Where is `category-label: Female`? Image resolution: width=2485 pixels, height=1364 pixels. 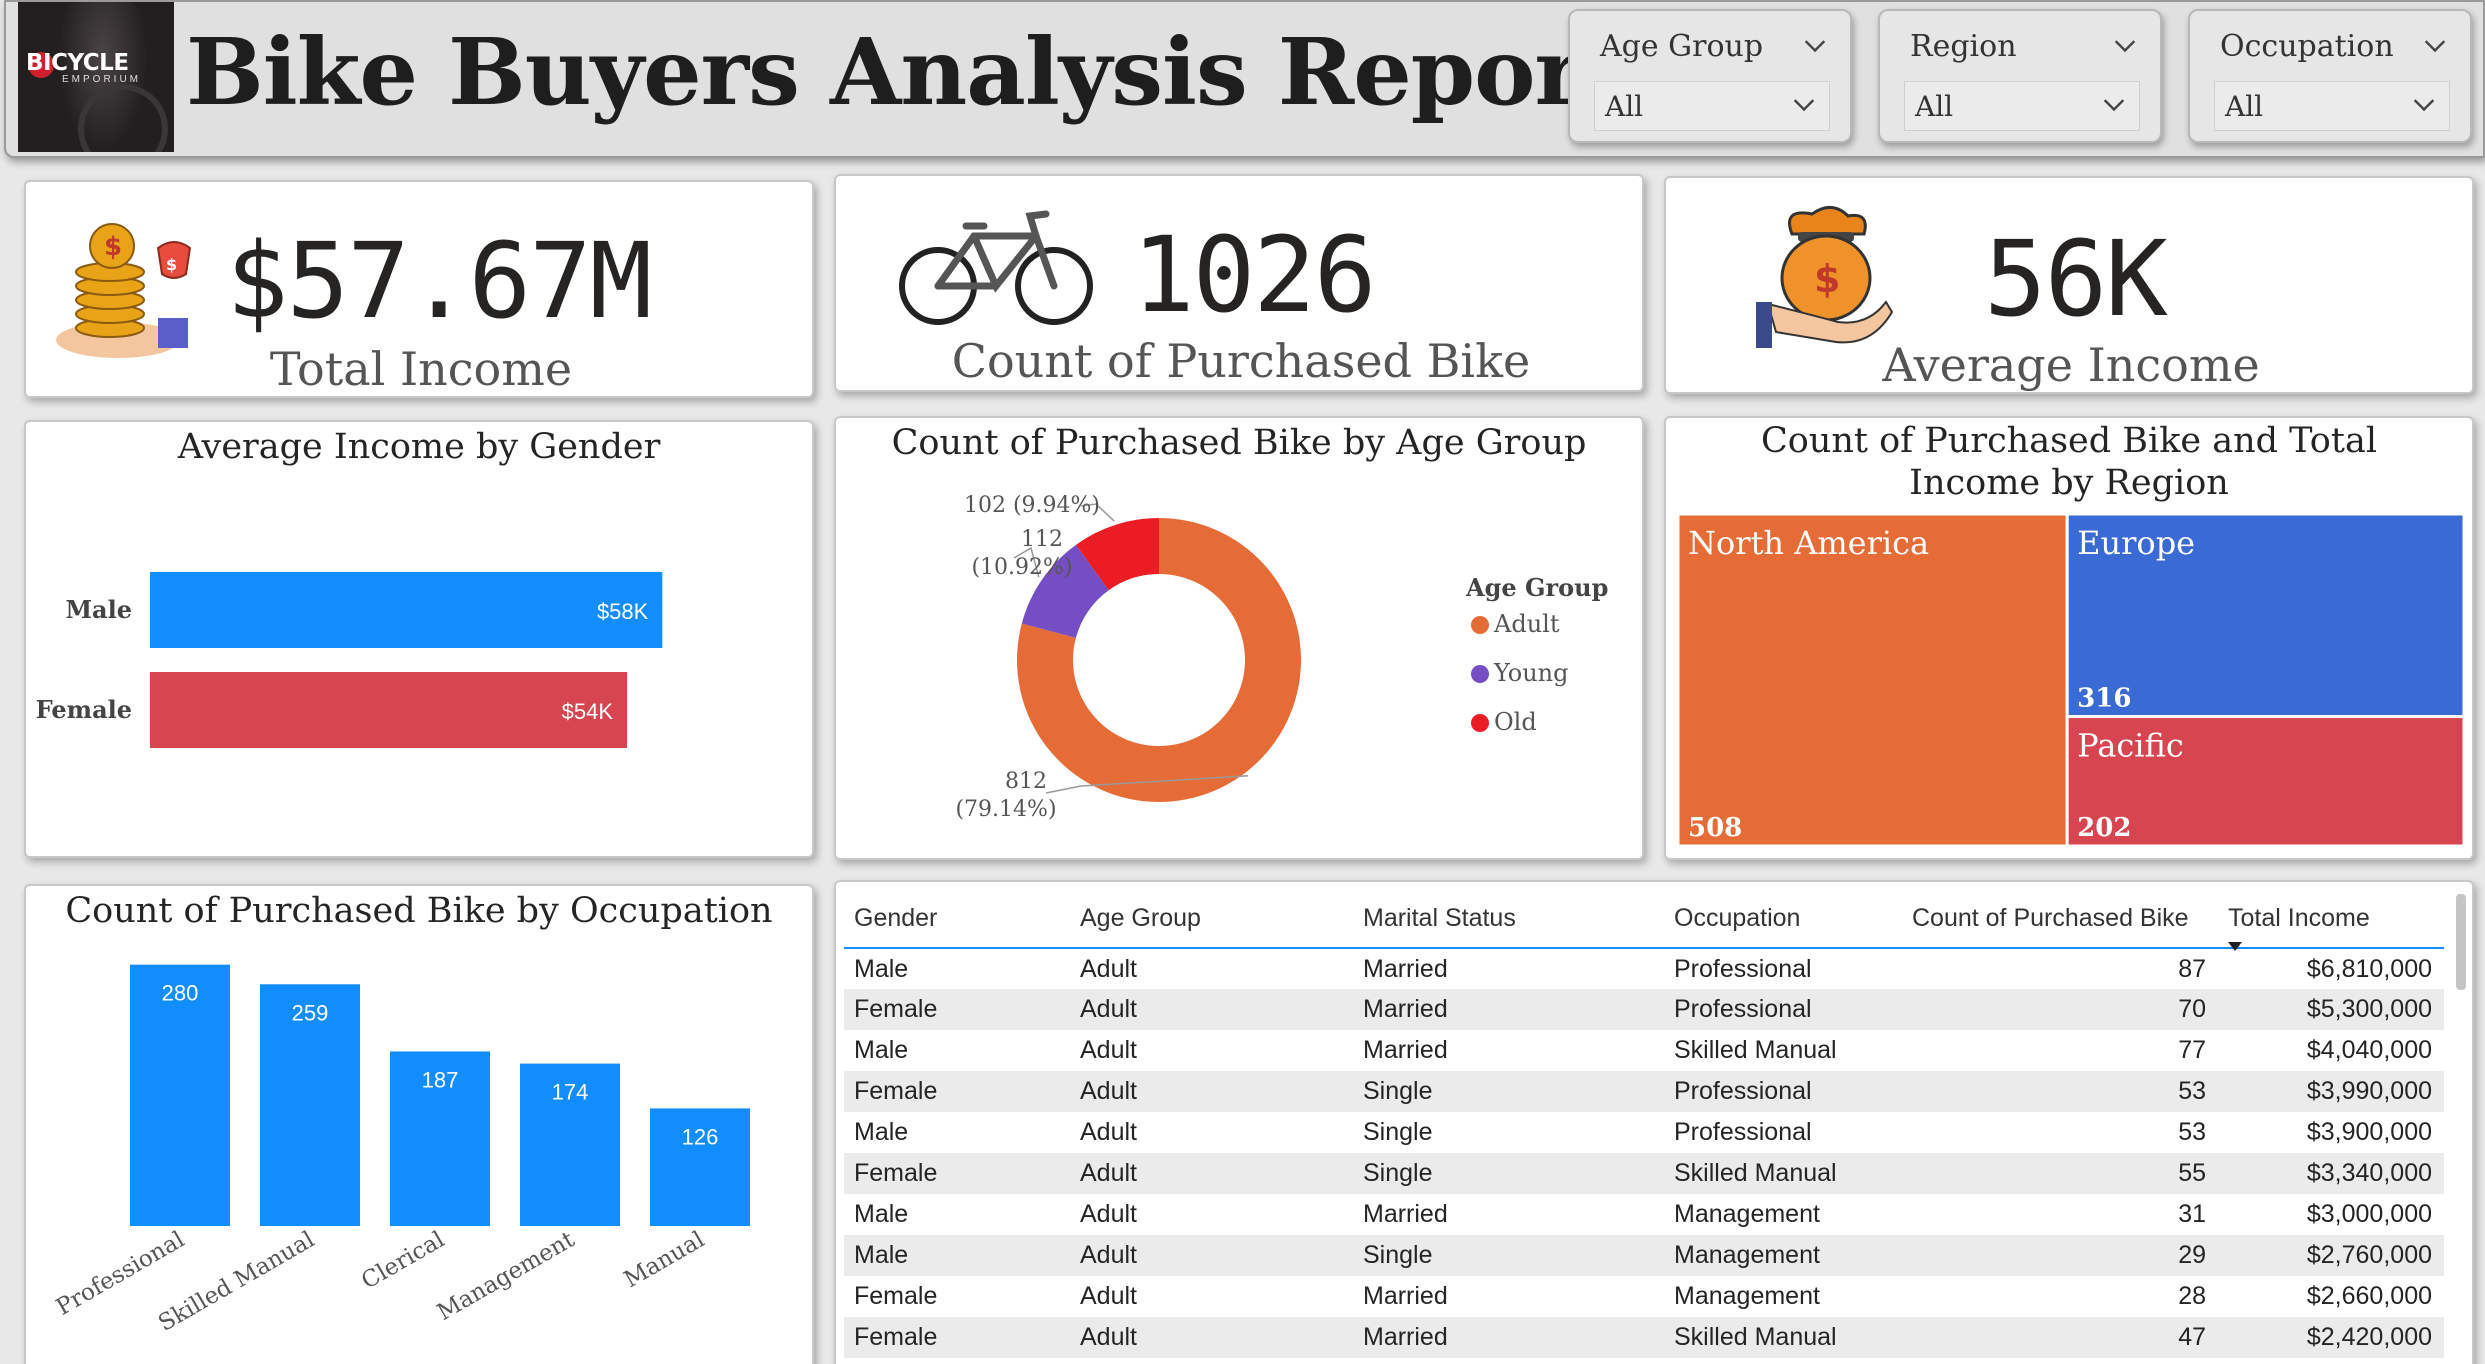
category-label: Female is located at coordinates (84, 709).